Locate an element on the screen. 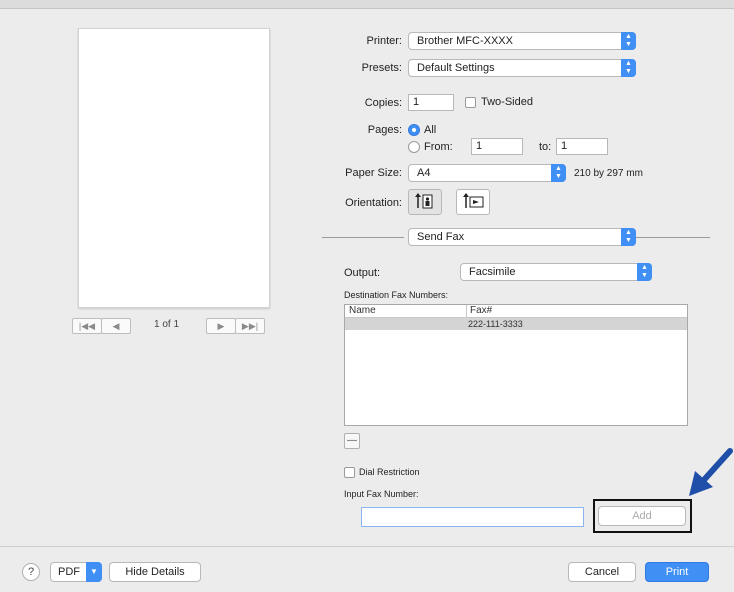 The width and height of the screenshot is (734, 592). portrait-icon is located at coordinates (424, 201).